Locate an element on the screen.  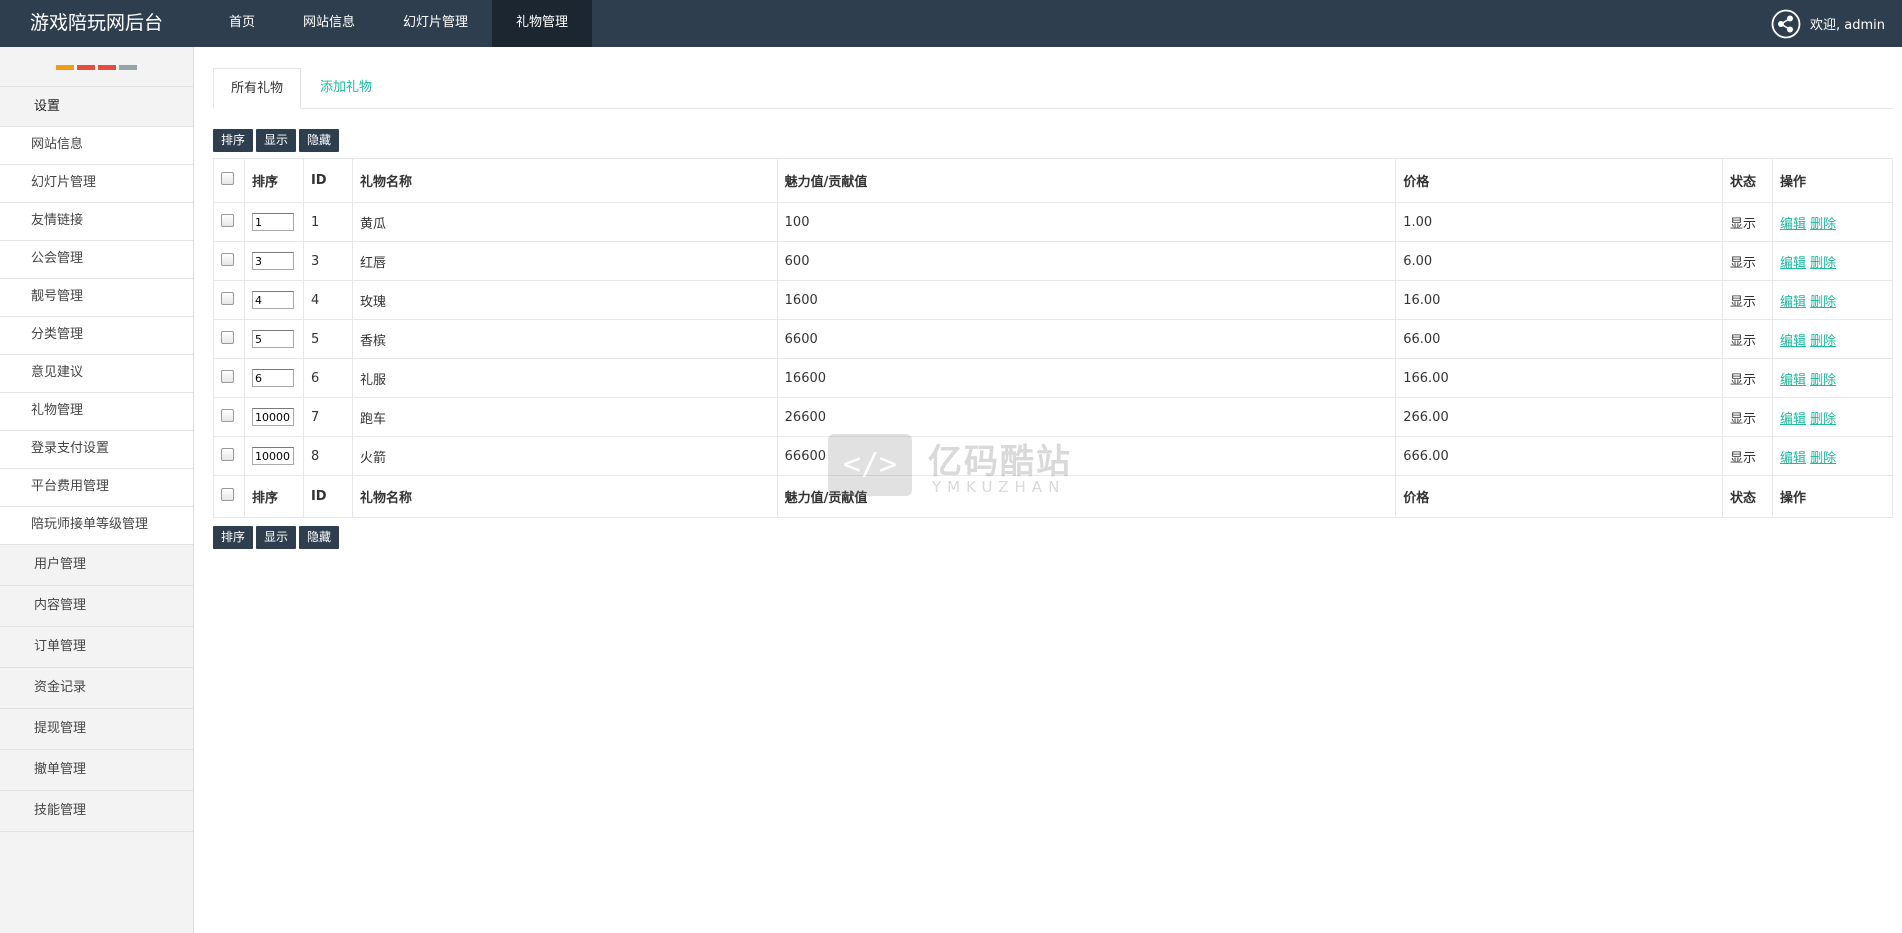
cell-sort is located at coordinates (273, 417).